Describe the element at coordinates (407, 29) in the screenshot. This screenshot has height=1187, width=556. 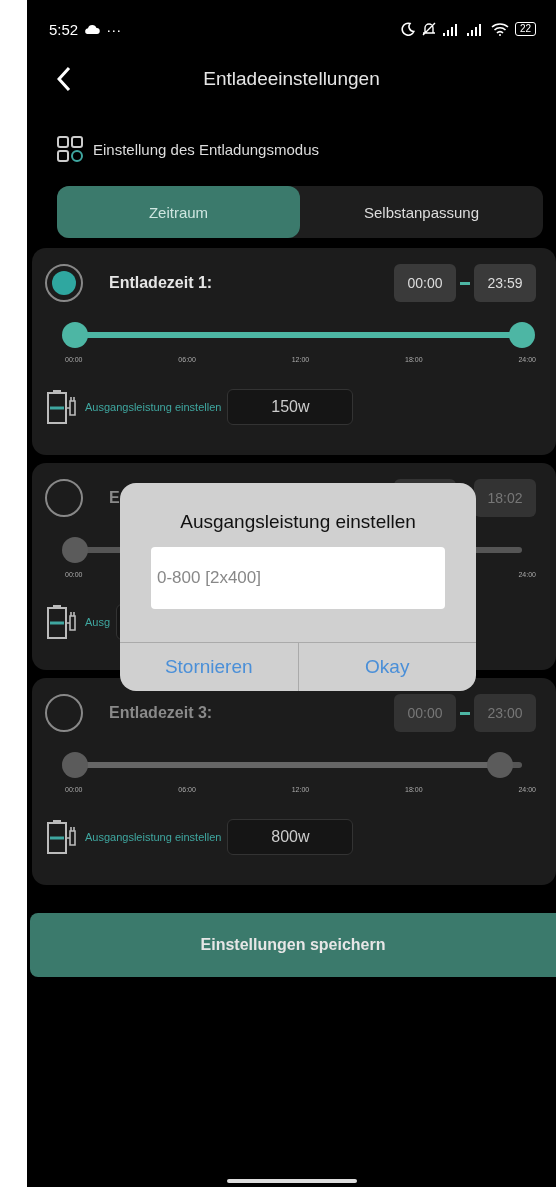
I see `moon-icon` at that location.